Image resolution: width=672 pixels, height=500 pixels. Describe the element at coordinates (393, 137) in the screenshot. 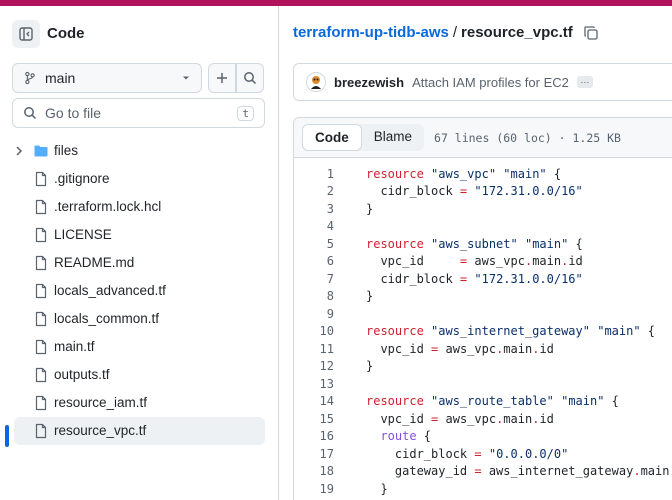

I see `tab-blame: Blame` at that location.